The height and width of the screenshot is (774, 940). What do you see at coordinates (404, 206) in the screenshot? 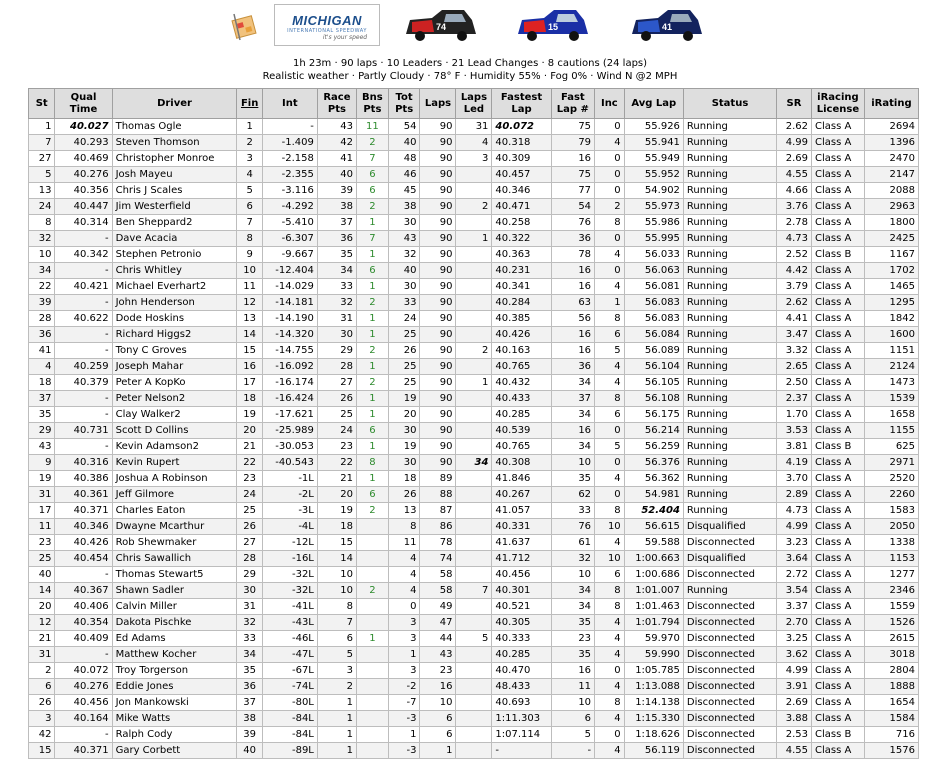
I see `cell-tot-pts: 38` at bounding box center [404, 206].